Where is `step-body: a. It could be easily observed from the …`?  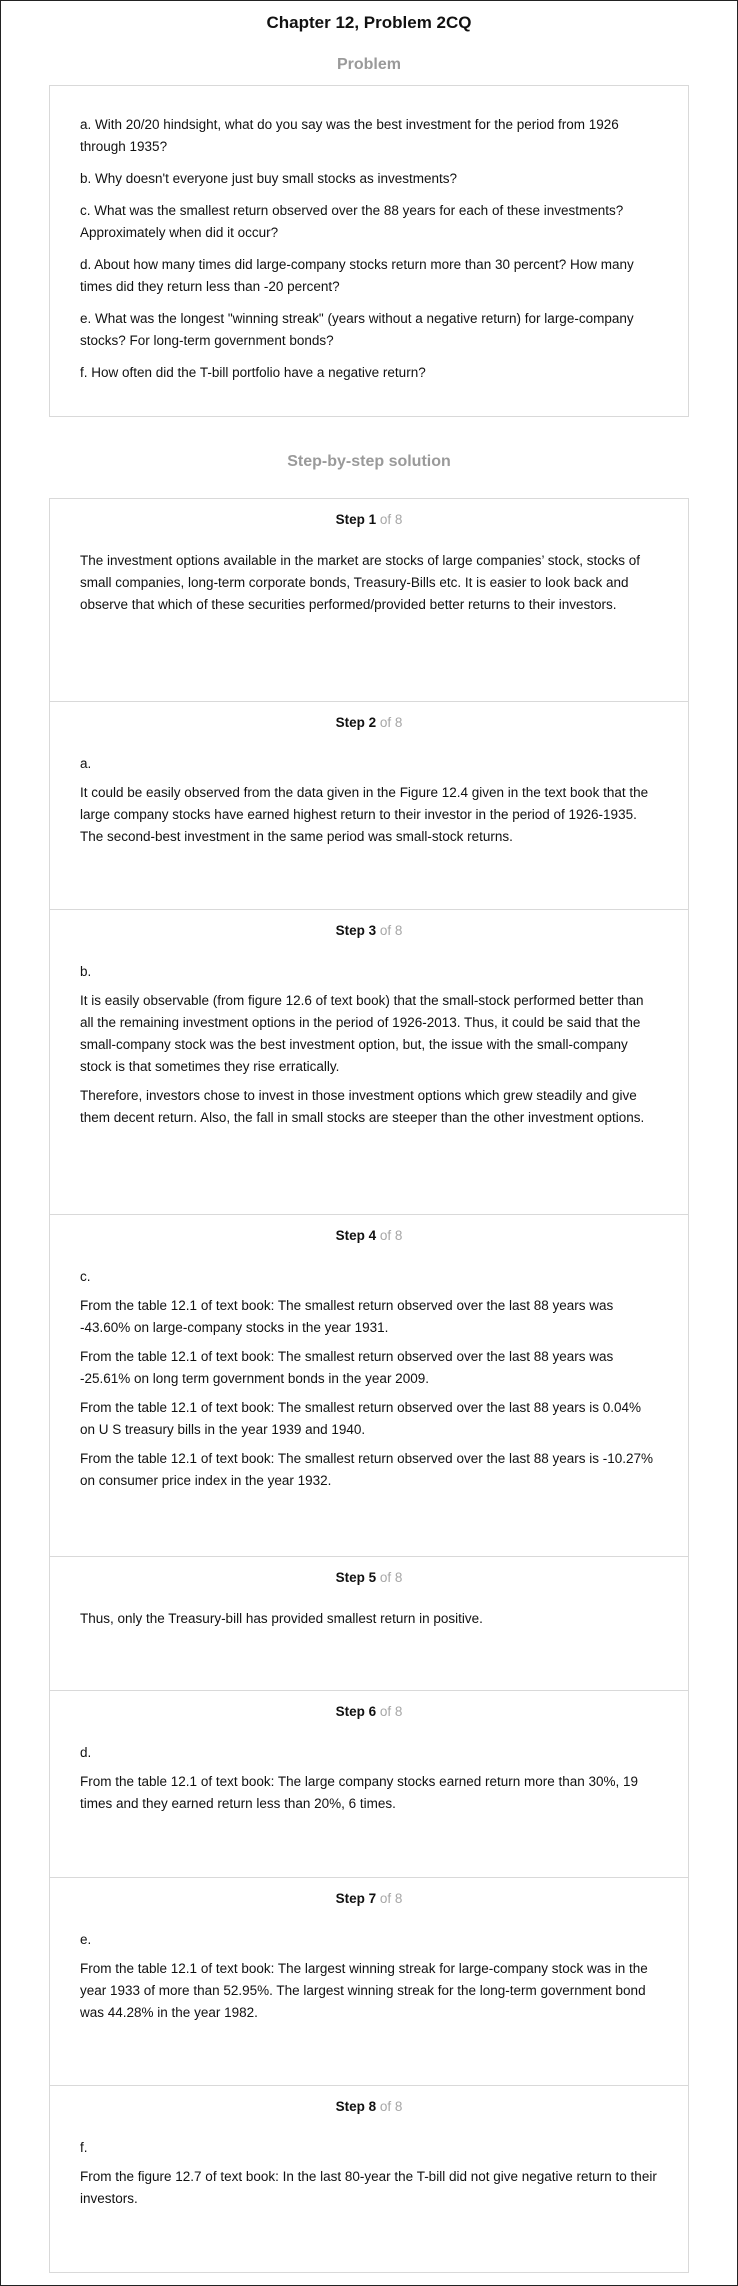 step-body: a. It could be easily observed from the … is located at coordinates (369, 790).